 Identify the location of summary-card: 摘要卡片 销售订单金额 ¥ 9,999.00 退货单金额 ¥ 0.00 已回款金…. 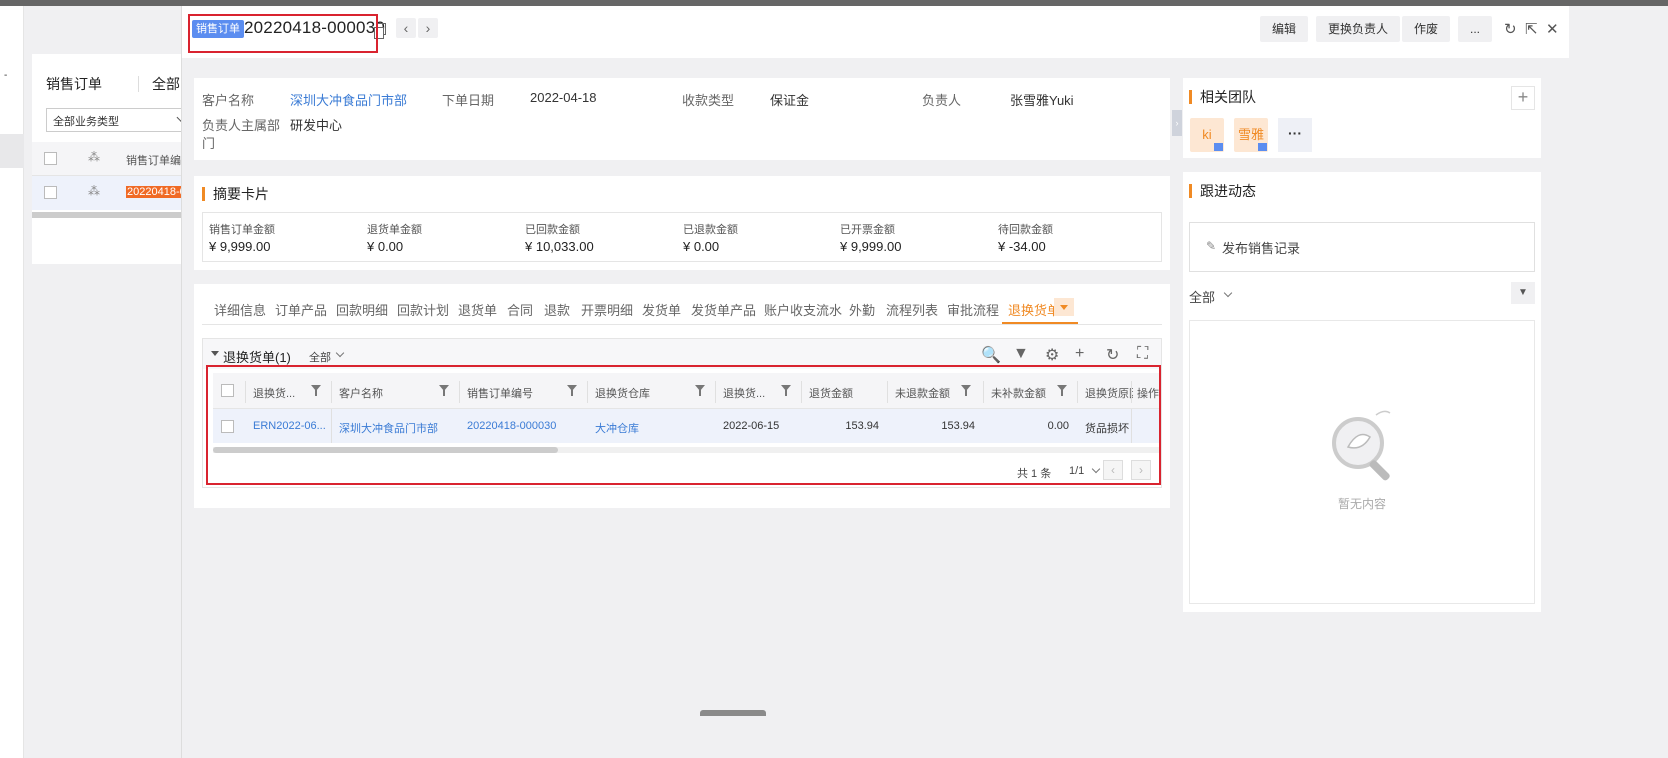
(682, 223).